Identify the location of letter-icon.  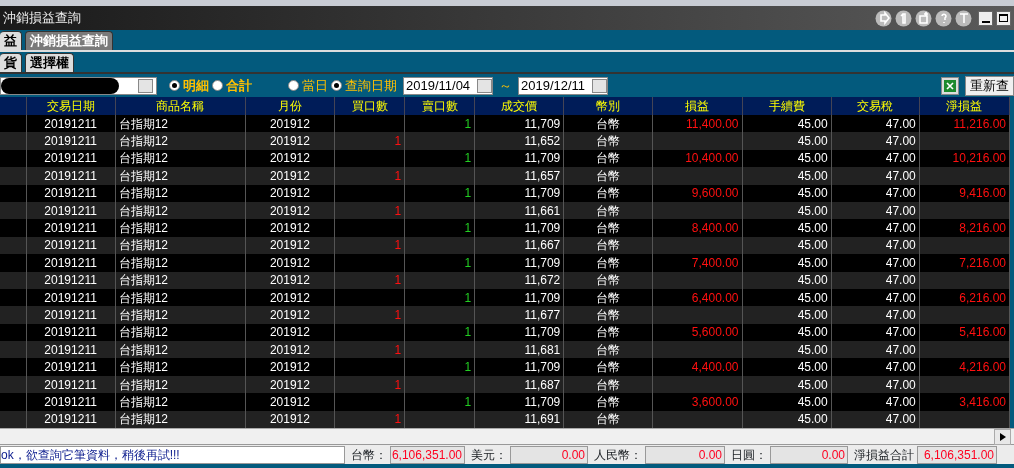
(963, 18).